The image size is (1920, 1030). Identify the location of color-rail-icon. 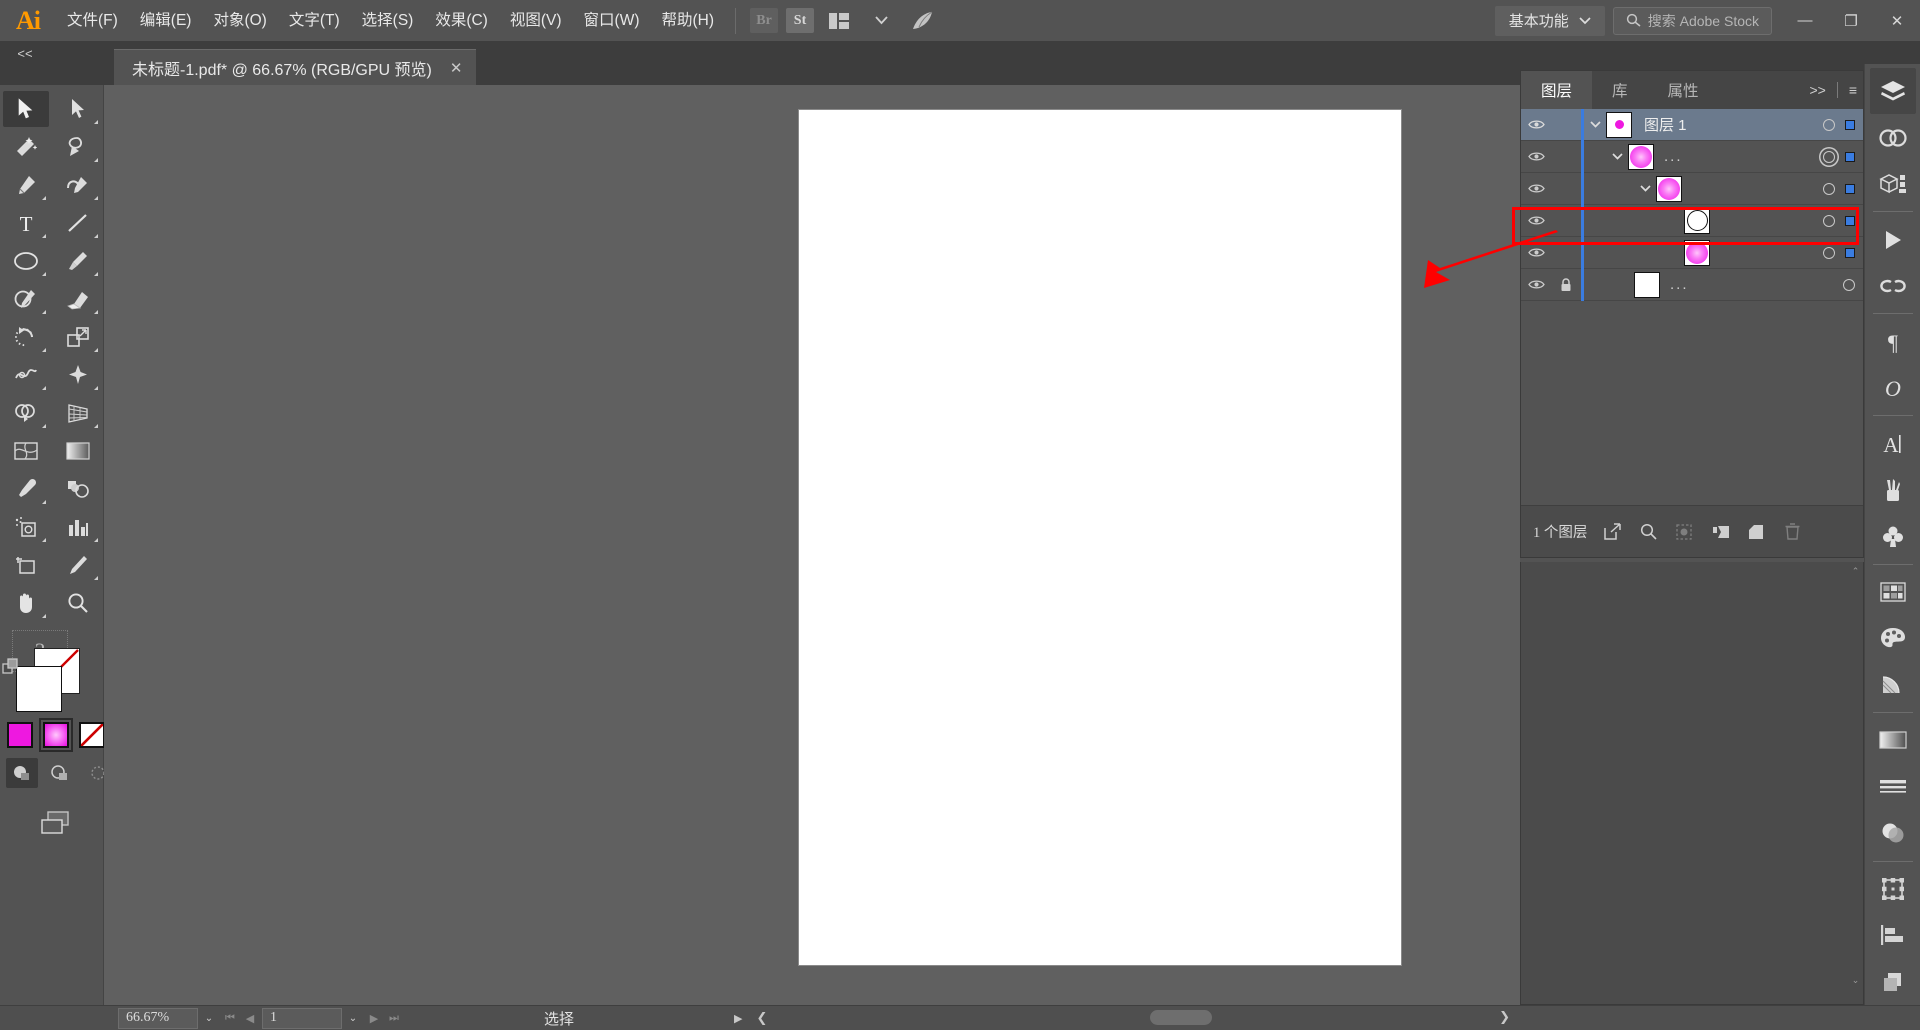
(1893, 638).